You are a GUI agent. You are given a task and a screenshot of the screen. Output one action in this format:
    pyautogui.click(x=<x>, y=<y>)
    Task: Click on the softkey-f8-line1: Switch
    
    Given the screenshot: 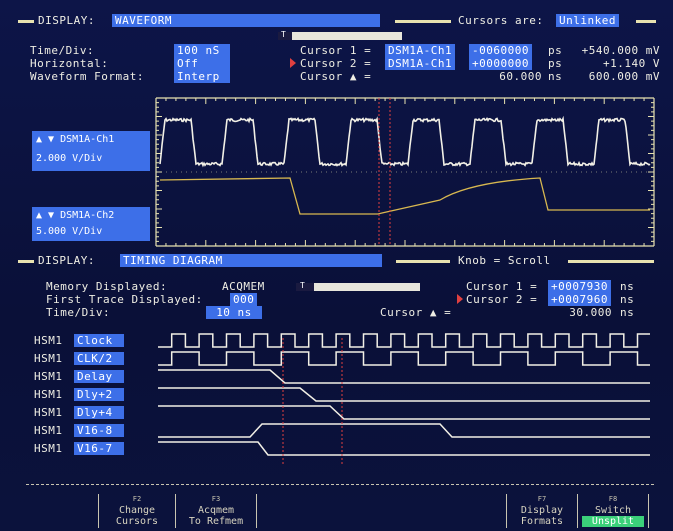 What is the action you would take?
    pyautogui.click(x=613, y=510)
    